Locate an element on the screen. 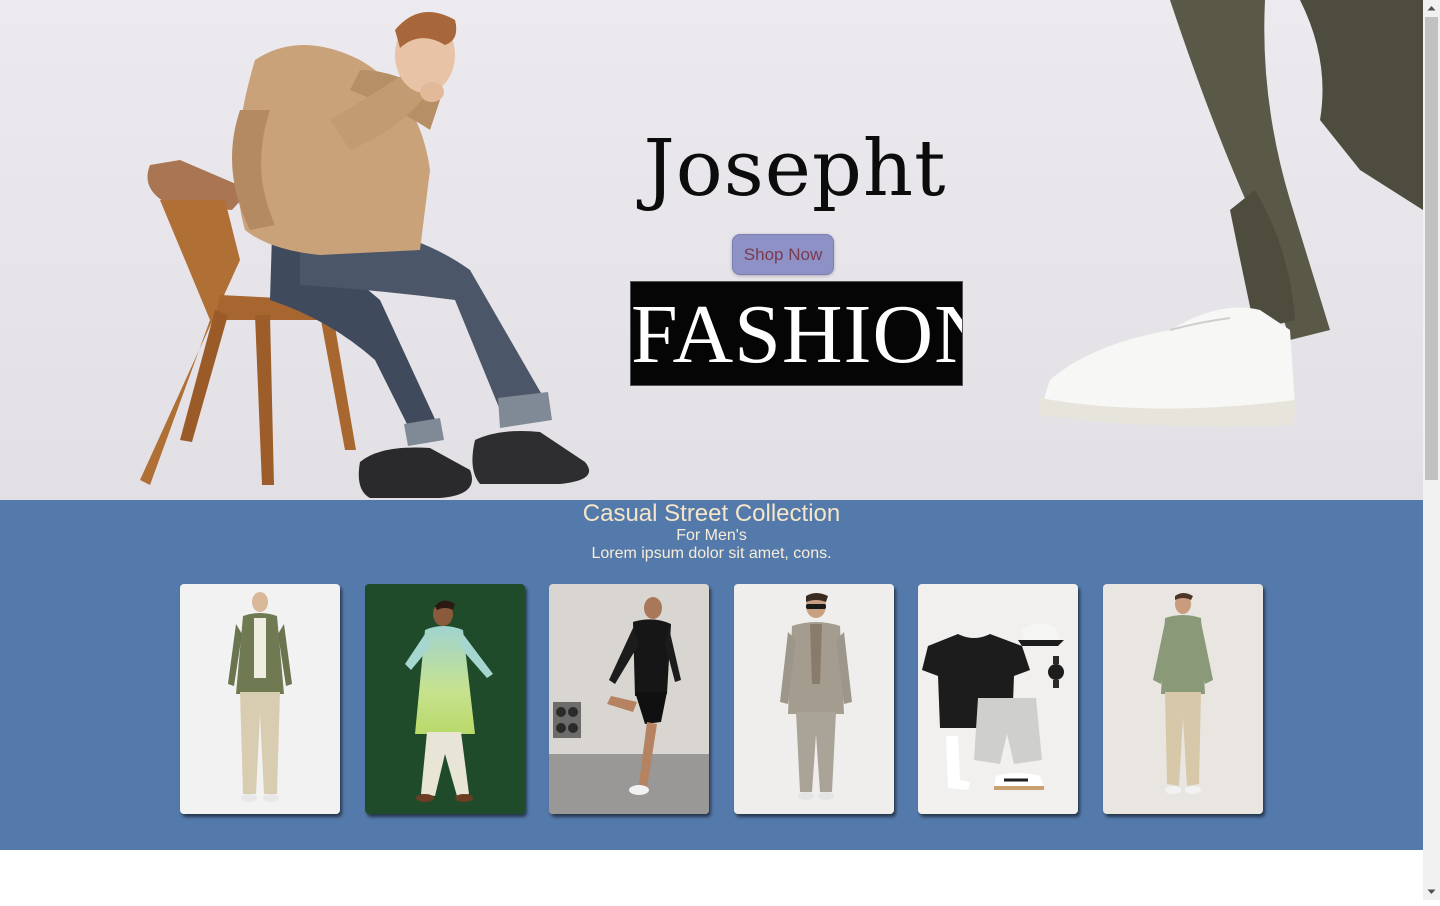 Image resolution: width=1440 pixels, height=906 pixels. product-card-grey-suit is located at coordinates (814, 699).